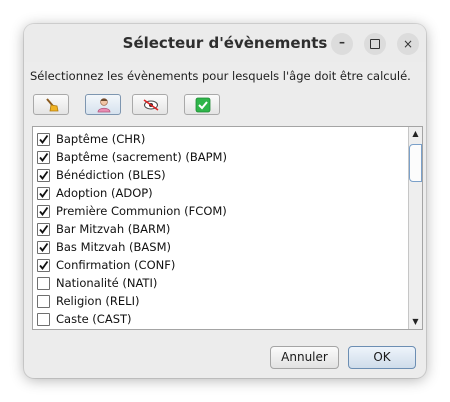 The height and width of the screenshot is (402, 450). What do you see at coordinates (221, 247) in the screenshot?
I see `list-item: Bas Mitzvah (BASM)` at bounding box center [221, 247].